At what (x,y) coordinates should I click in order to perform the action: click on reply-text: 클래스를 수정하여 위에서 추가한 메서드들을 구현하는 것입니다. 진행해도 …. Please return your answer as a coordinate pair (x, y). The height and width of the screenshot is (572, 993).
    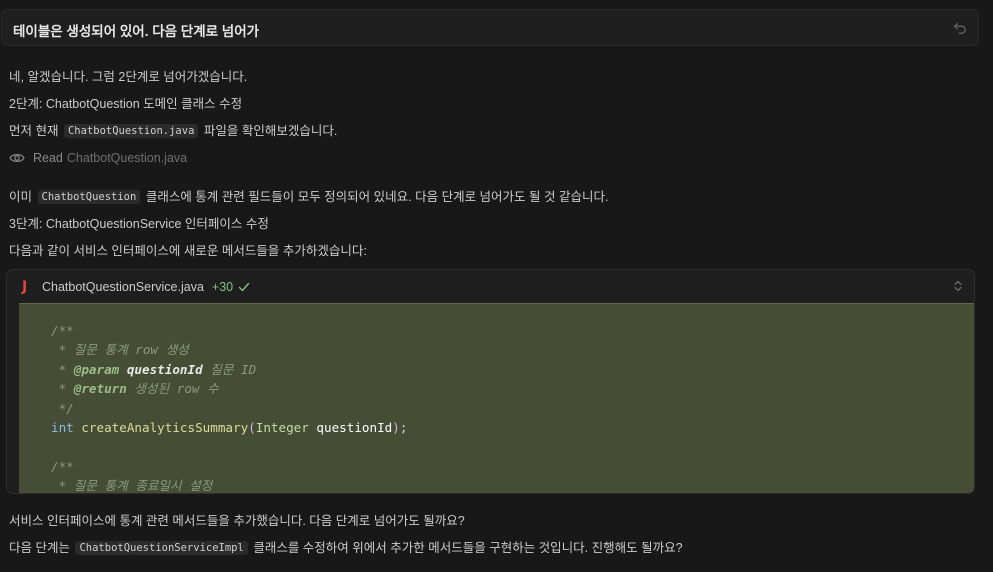
    Looking at the image, I should click on (468, 548).